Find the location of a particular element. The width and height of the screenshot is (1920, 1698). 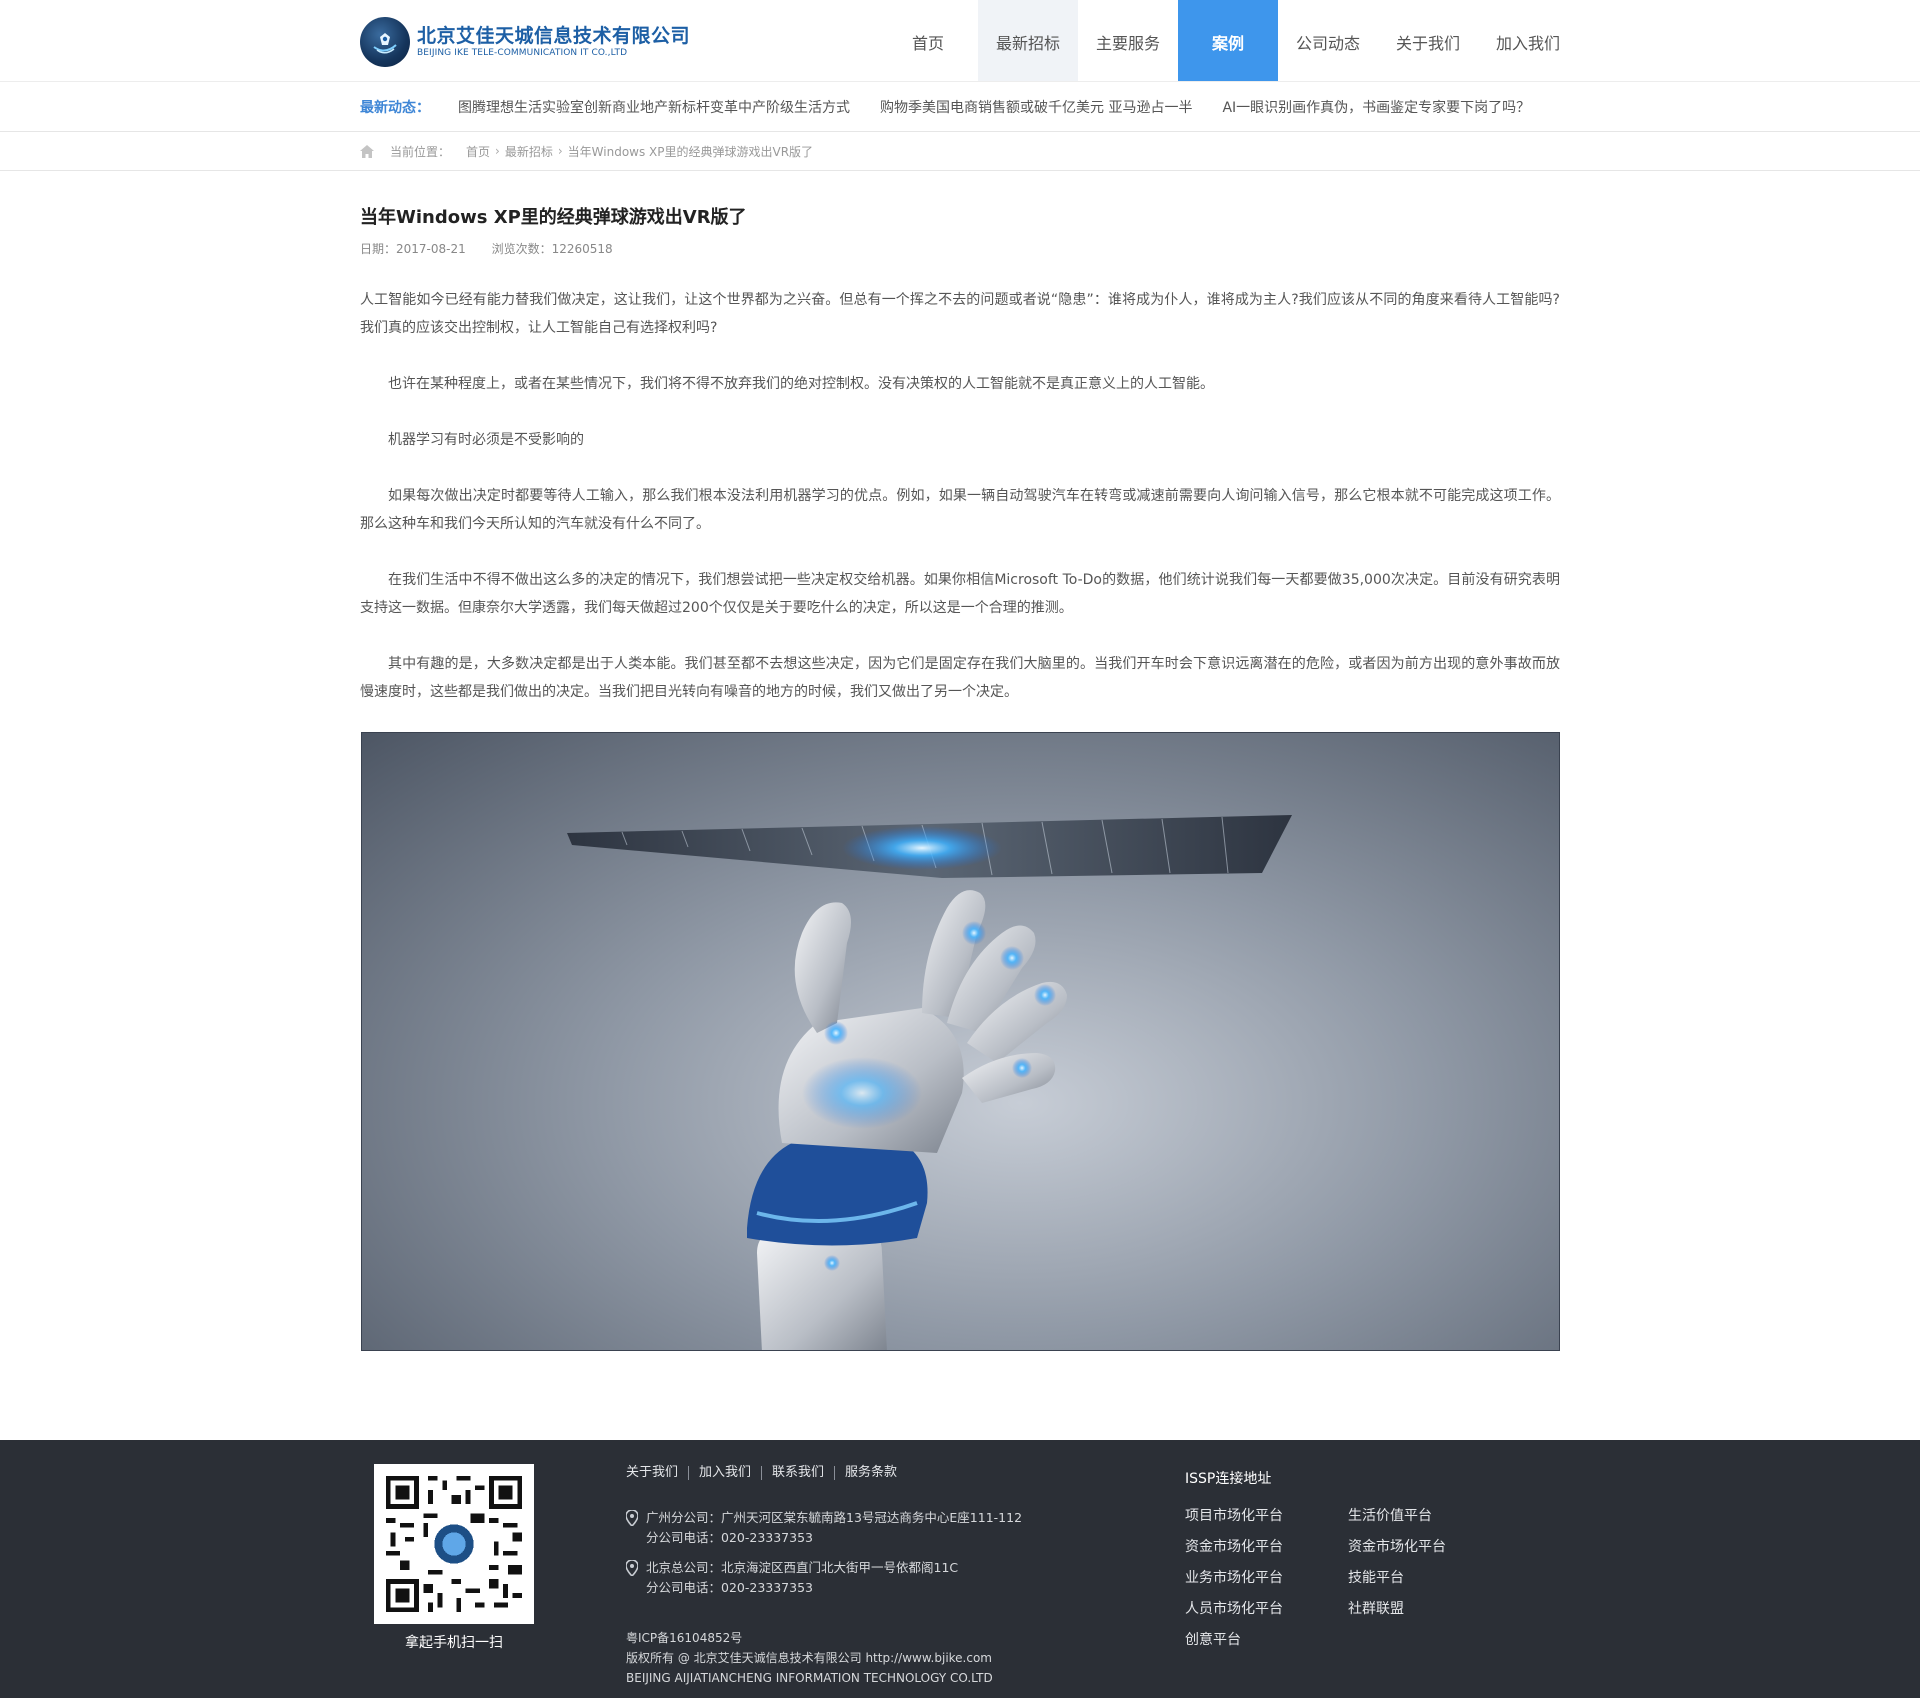

issp-title: ISSP连接地址 is located at coordinates (1228, 1479).